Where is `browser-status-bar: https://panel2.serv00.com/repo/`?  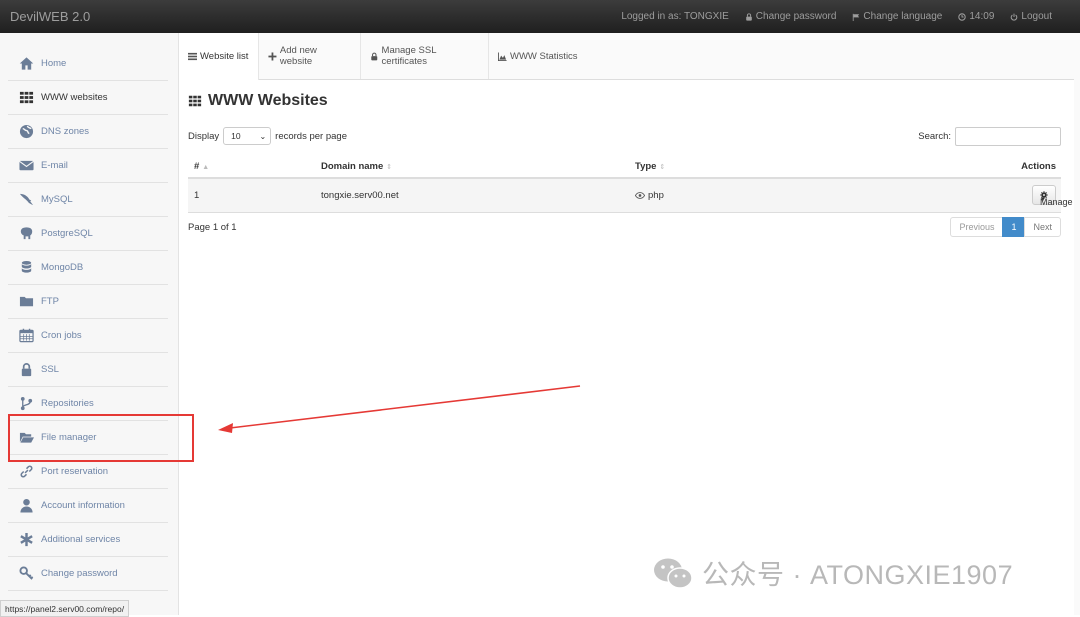
browser-status-bar: https://panel2.serv00.com/repo/ is located at coordinates (65, 608).